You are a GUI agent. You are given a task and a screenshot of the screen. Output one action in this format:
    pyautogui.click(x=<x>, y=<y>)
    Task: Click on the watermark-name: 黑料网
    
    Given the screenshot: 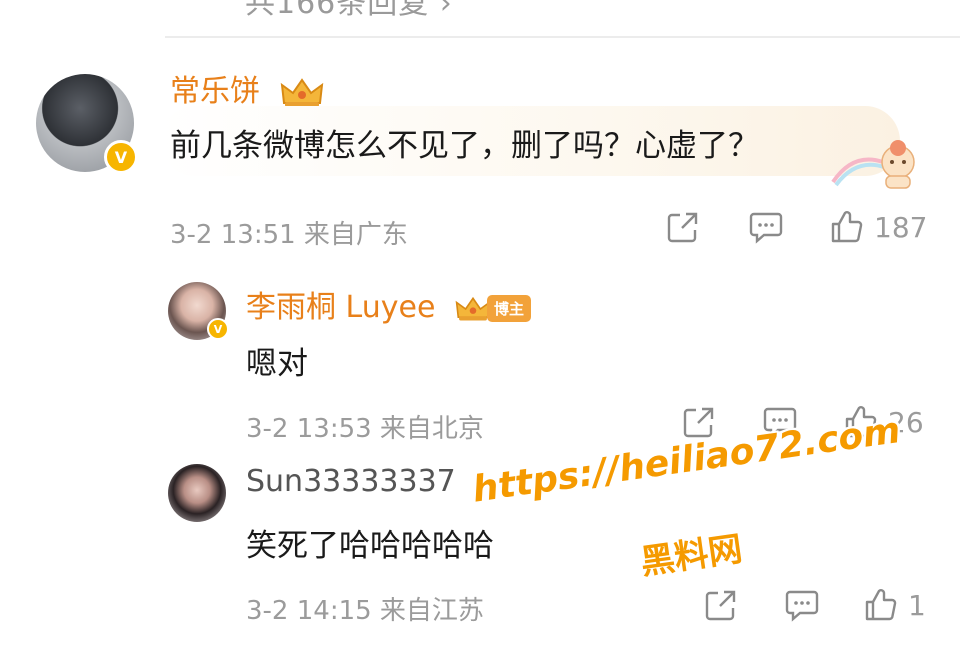 What is the action you would take?
    pyautogui.click(x=691, y=556)
    